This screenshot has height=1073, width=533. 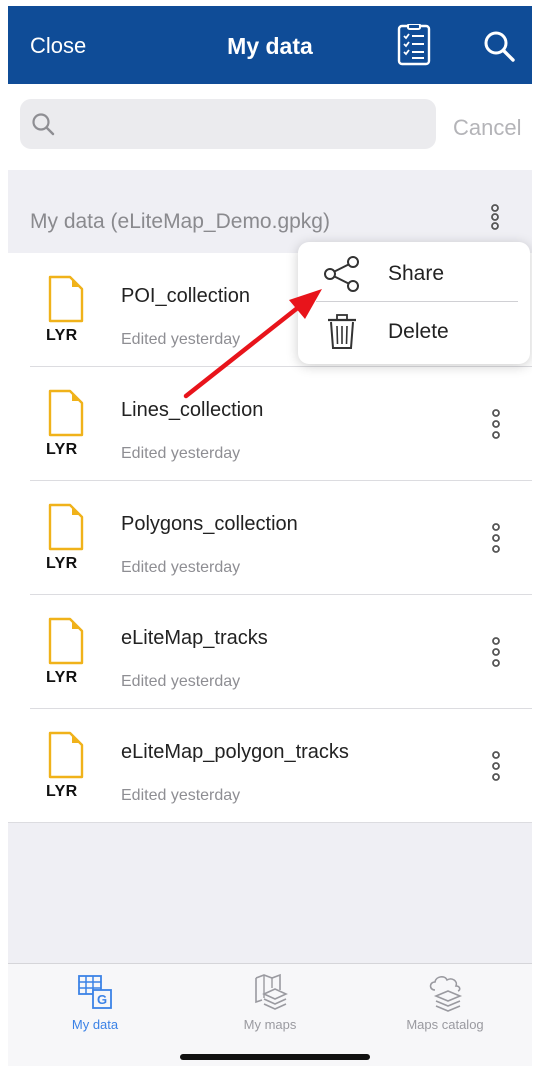 I want to click on share-label: Share, so click(x=416, y=273).